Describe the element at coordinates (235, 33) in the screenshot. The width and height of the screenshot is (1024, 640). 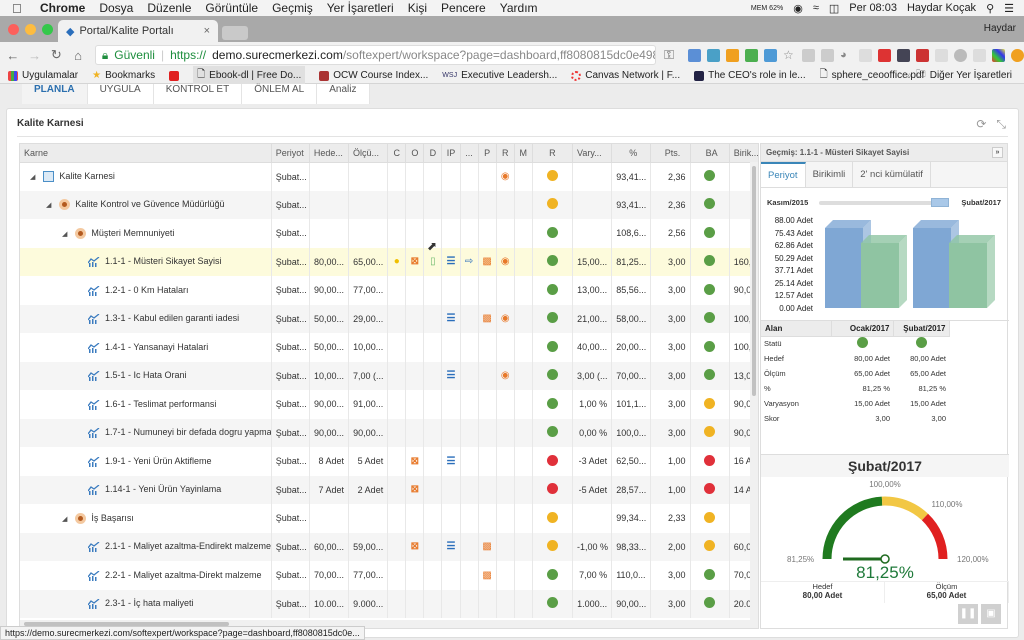
I see `new-tab-button` at that location.